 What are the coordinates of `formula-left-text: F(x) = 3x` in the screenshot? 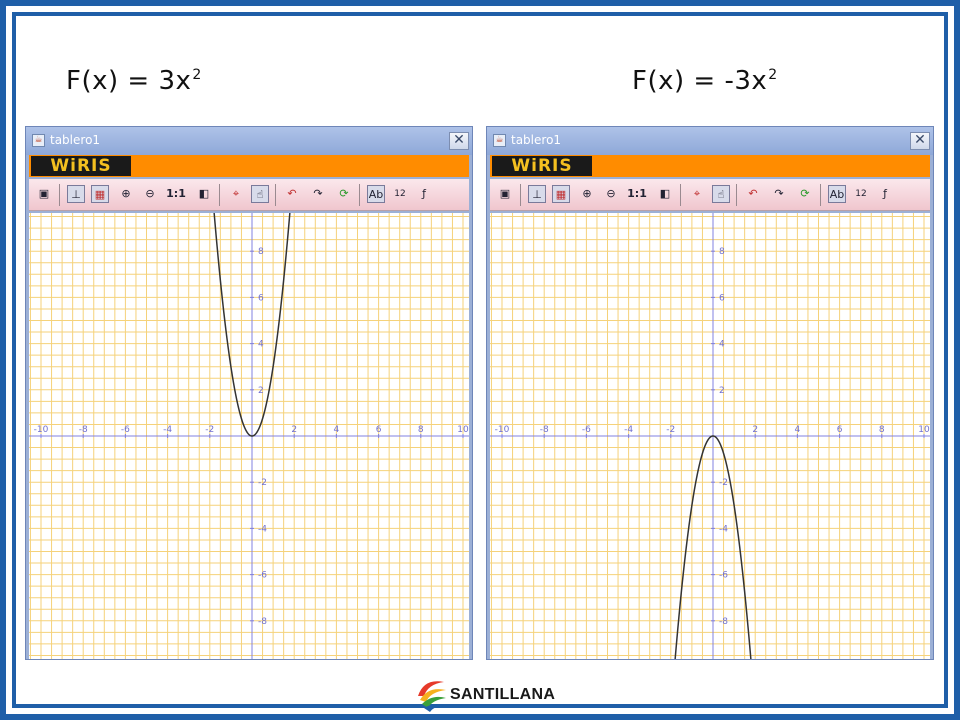 It's located at (129, 81).